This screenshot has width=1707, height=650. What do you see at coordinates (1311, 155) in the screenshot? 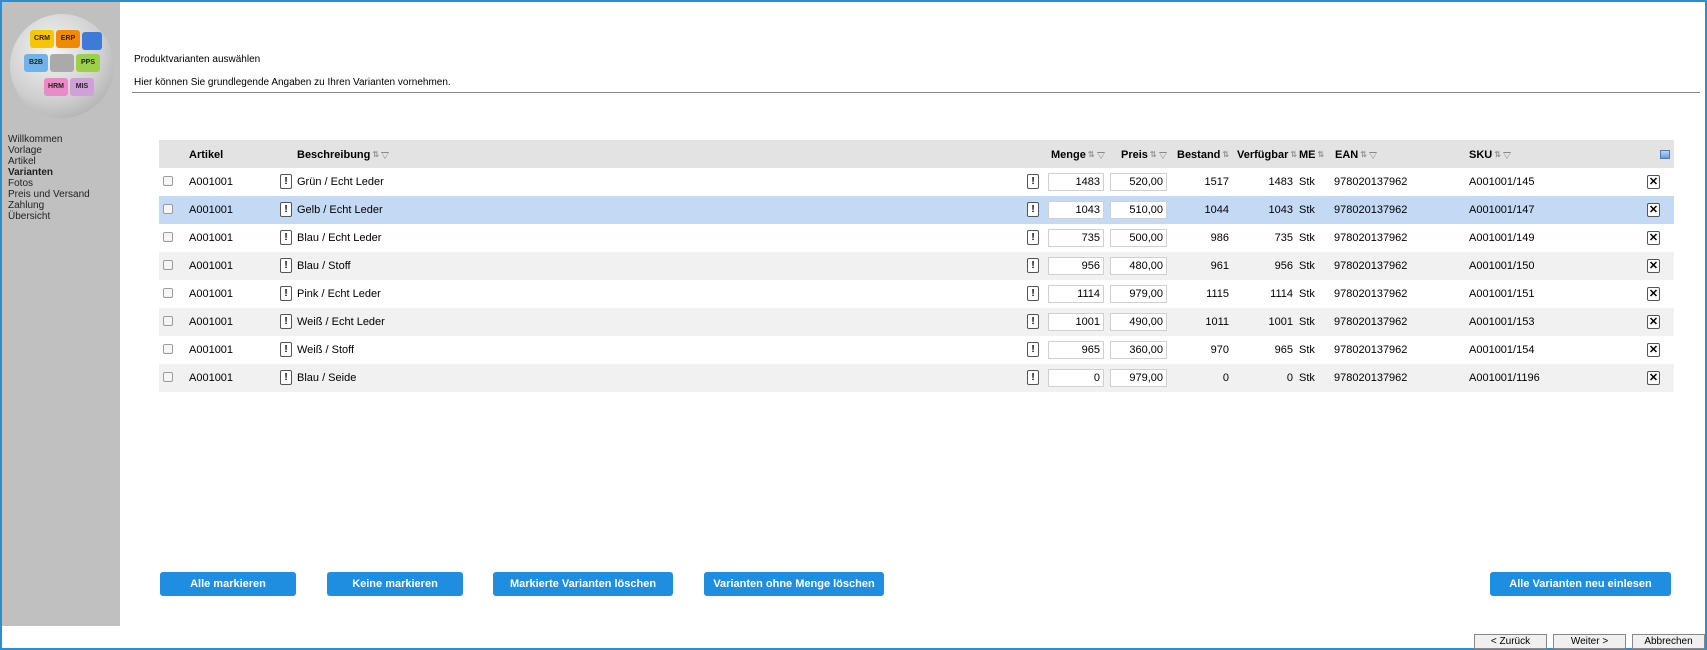
I see `column-header-me: ME ⇅` at bounding box center [1311, 155].